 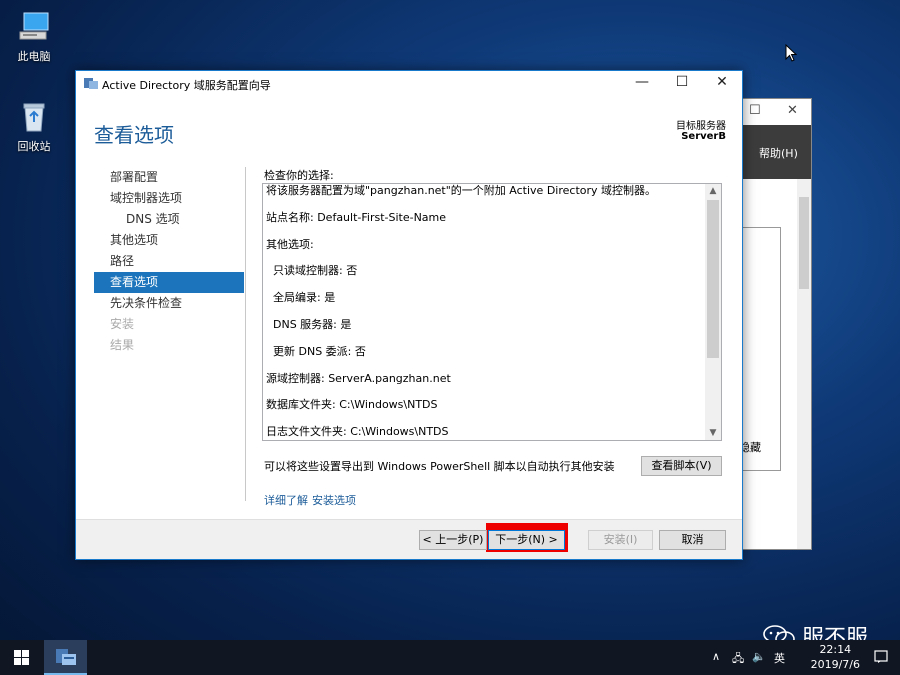 I want to click on desktop-icon-recycle-bin: 回收站, so click(x=34, y=127).